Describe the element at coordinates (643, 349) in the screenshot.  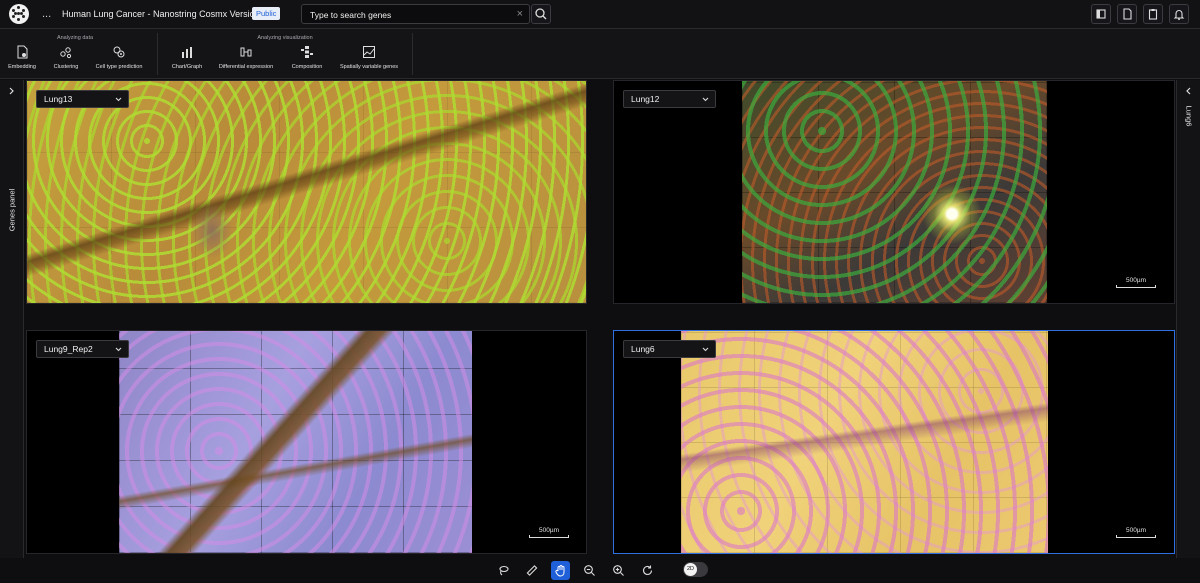
I see `sample-select-value: Lung6` at that location.